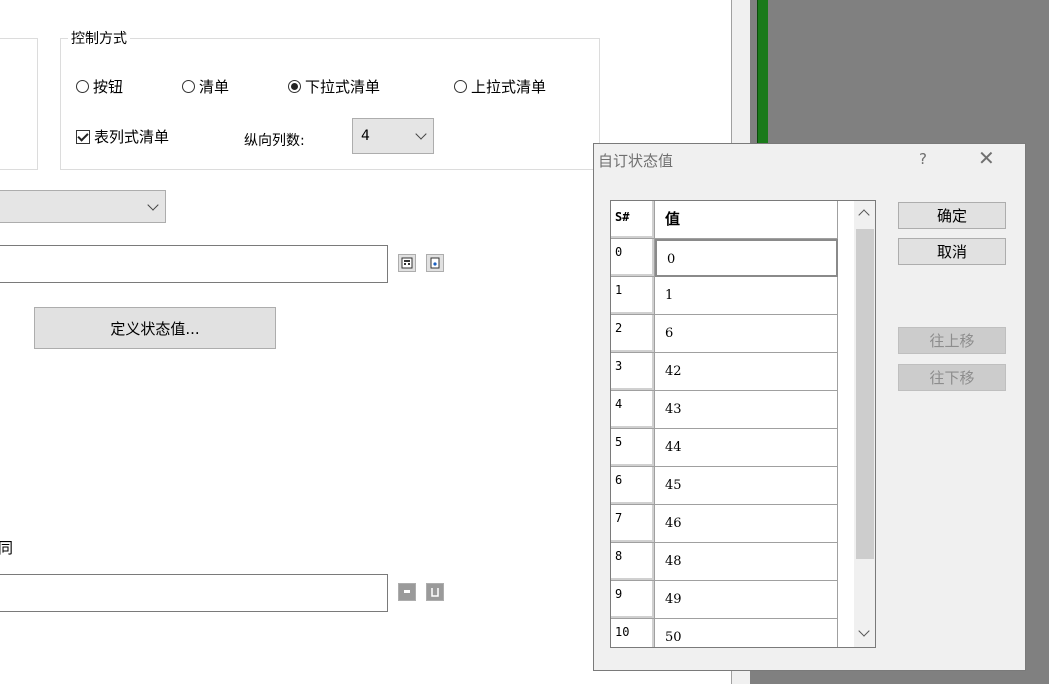 The image size is (1049, 684). What do you see at coordinates (274, 141) in the screenshot?
I see `columns-label: 纵向列数:` at bounding box center [274, 141].